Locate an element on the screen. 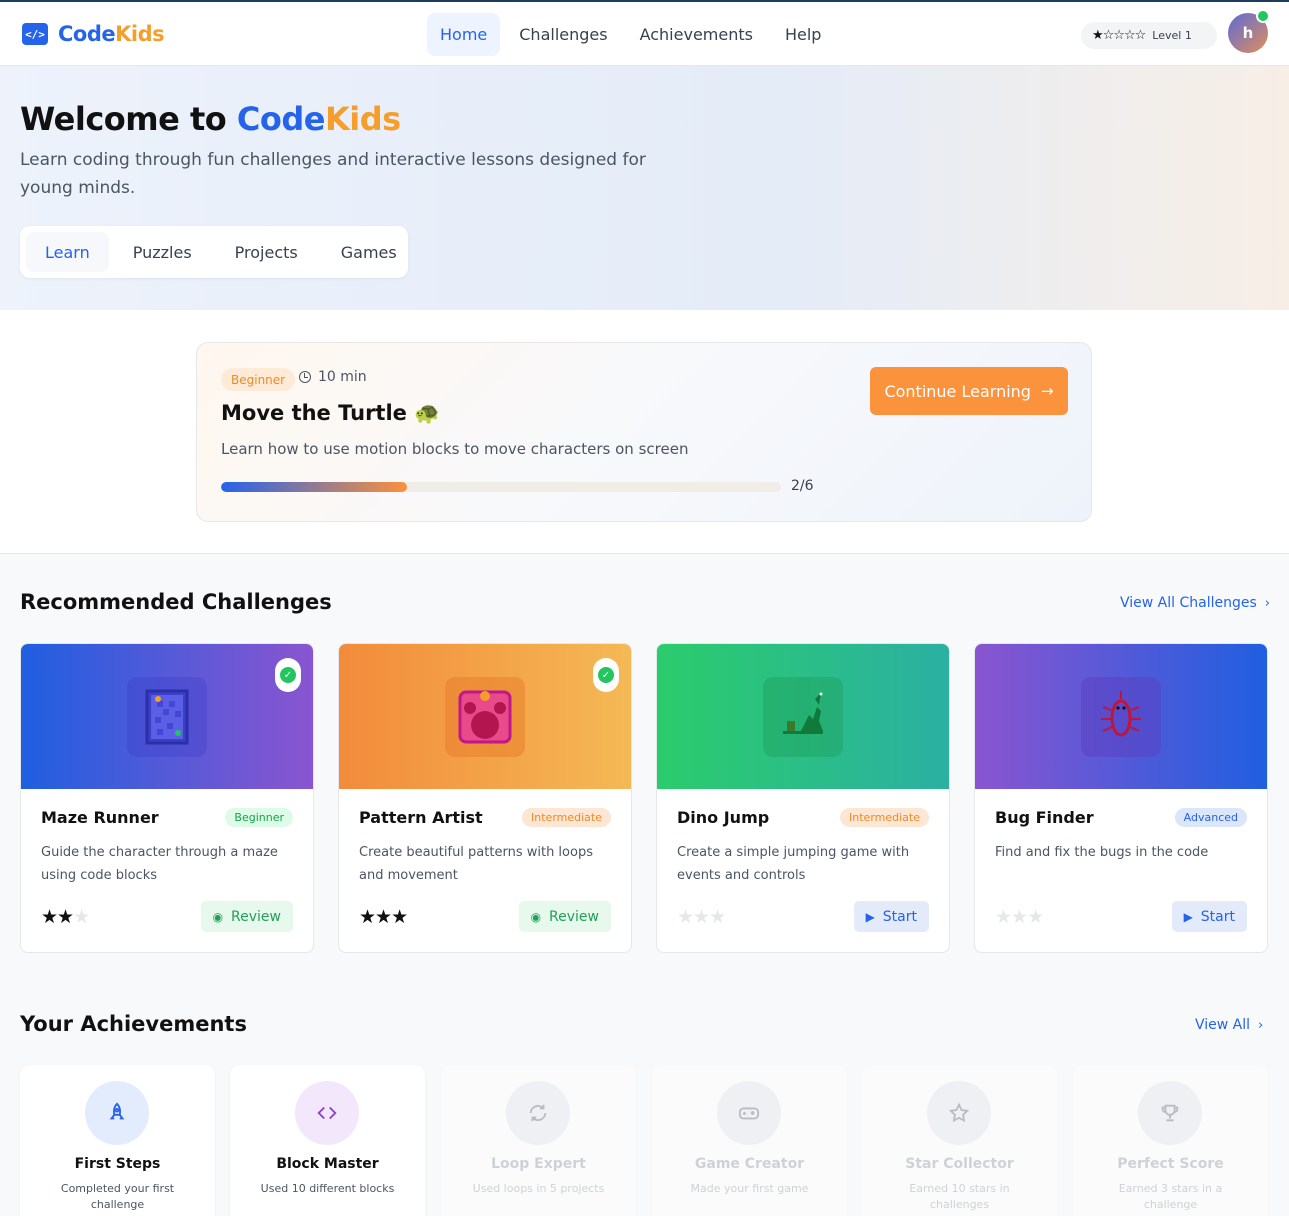 The width and height of the screenshot is (1289, 1216). dinosaur-icon is located at coordinates (803, 717).